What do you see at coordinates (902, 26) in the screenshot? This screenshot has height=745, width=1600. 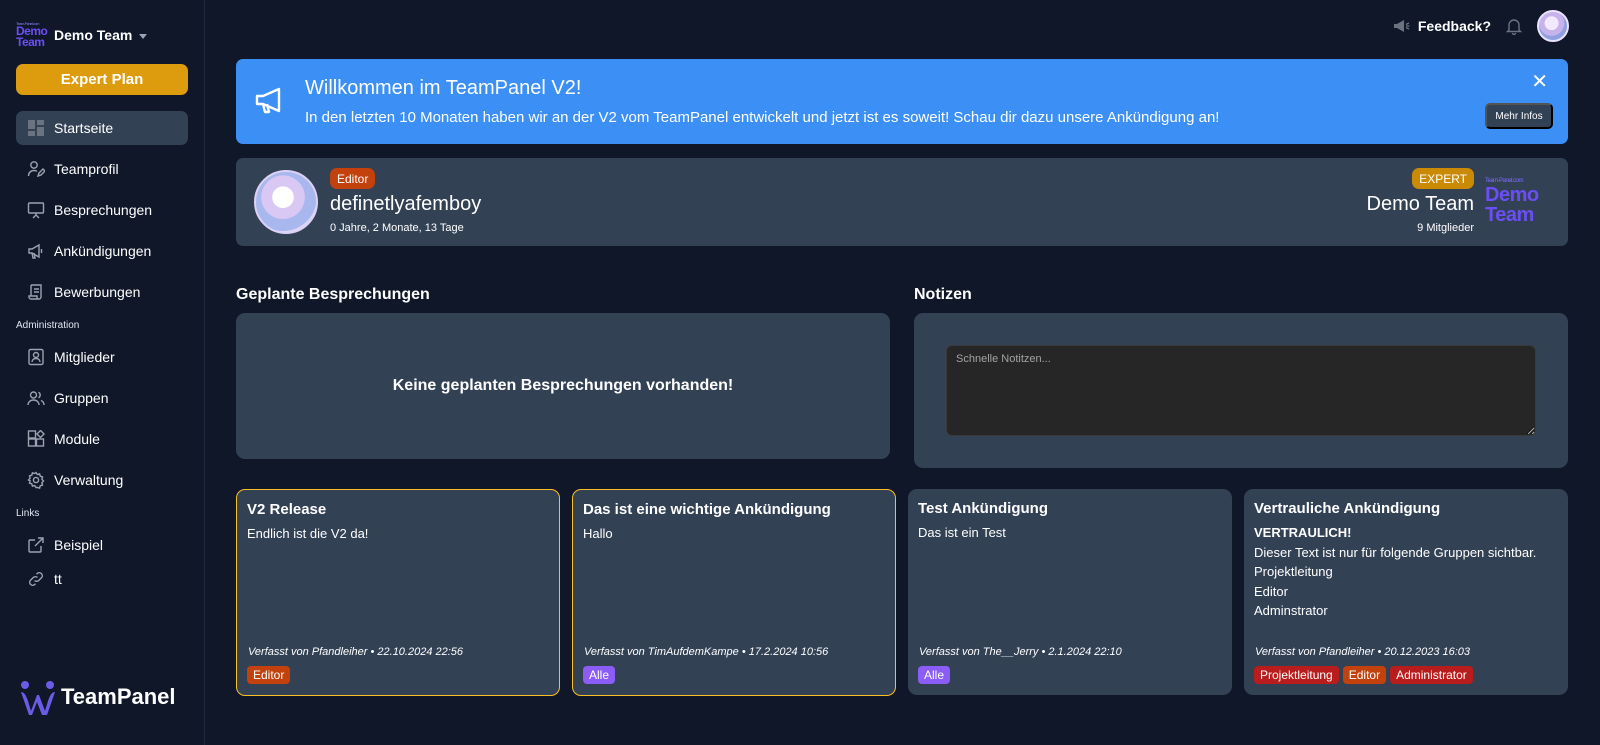 I see `topbar: Feedback?` at bounding box center [902, 26].